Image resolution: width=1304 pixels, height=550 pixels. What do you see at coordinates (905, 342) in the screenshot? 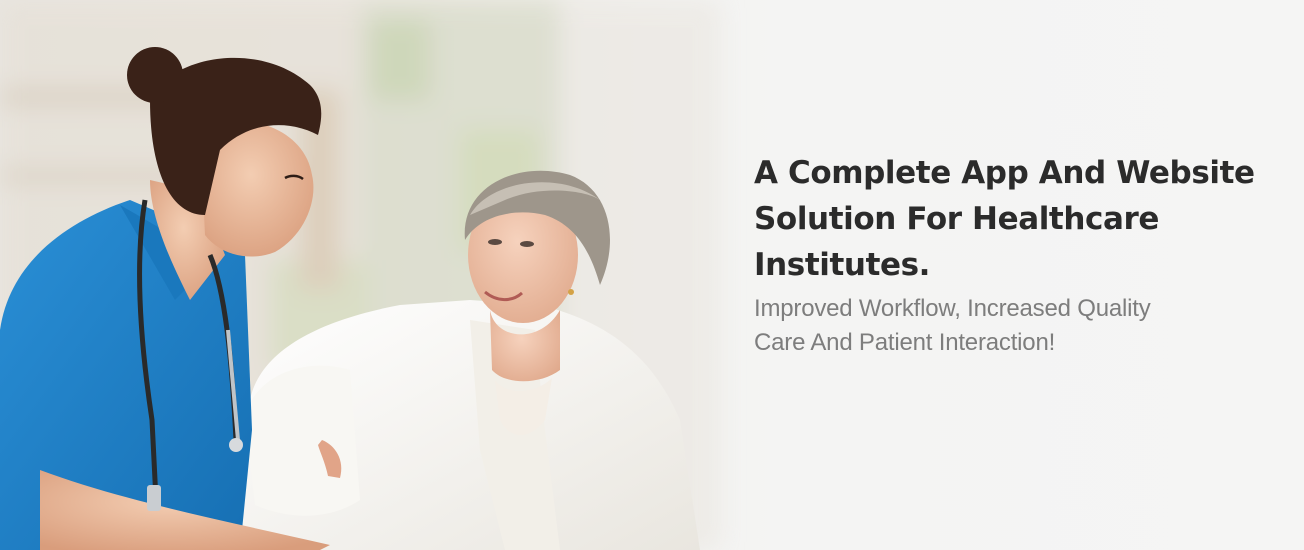
I see `subheadline-line: Care And Patient Interaction!` at bounding box center [905, 342].